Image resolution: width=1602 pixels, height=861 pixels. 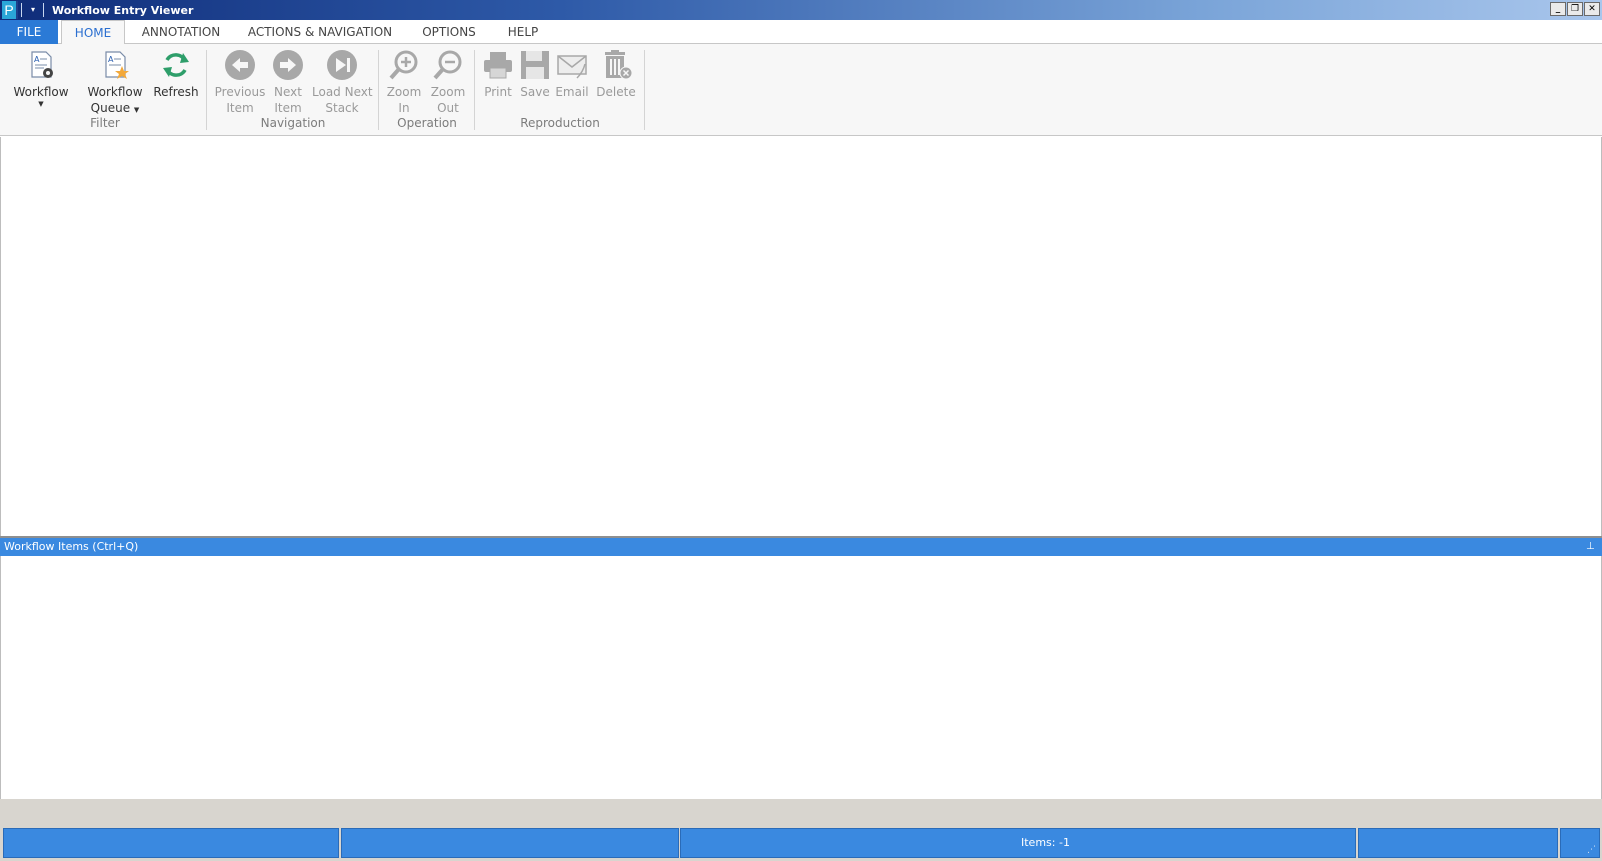 I want to click on floppy-disk-icon, so click(x=535, y=65).